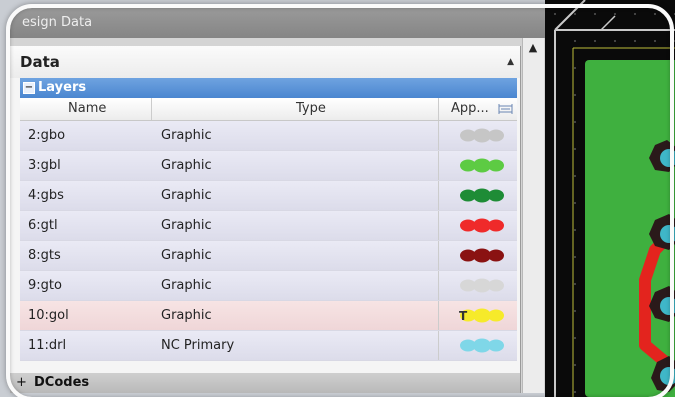 The width and height of the screenshot is (675, 397). Describe the element at coordinates (40, 62) in the screenshot. I see `data-header-label: Data` at that location.